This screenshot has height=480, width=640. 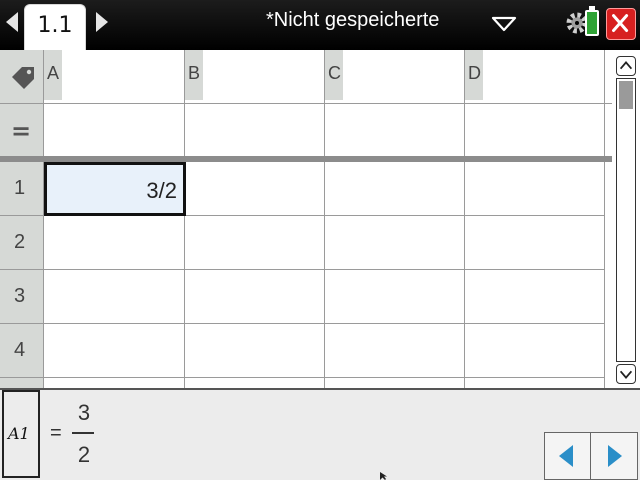 I want to click on next-page-arrow-icon, so click(x=102, y=22).